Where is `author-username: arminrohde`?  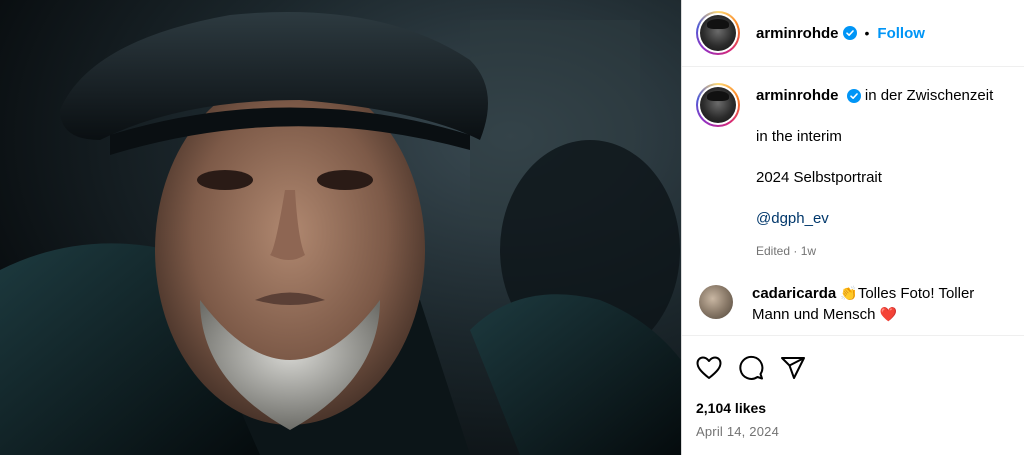 author-username: arminrohde is located at coordinates (797, 33).